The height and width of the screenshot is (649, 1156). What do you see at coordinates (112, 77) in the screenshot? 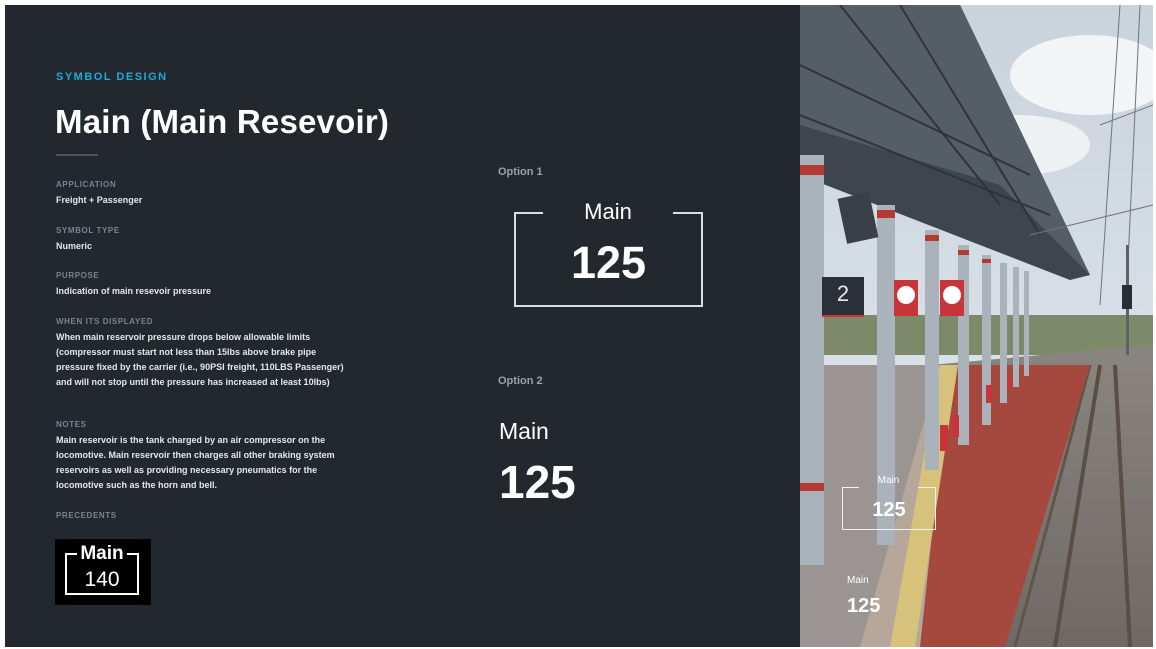
I see `section-eyebrow: SYMBOL DESIGN` at bounding box center [112, 77].